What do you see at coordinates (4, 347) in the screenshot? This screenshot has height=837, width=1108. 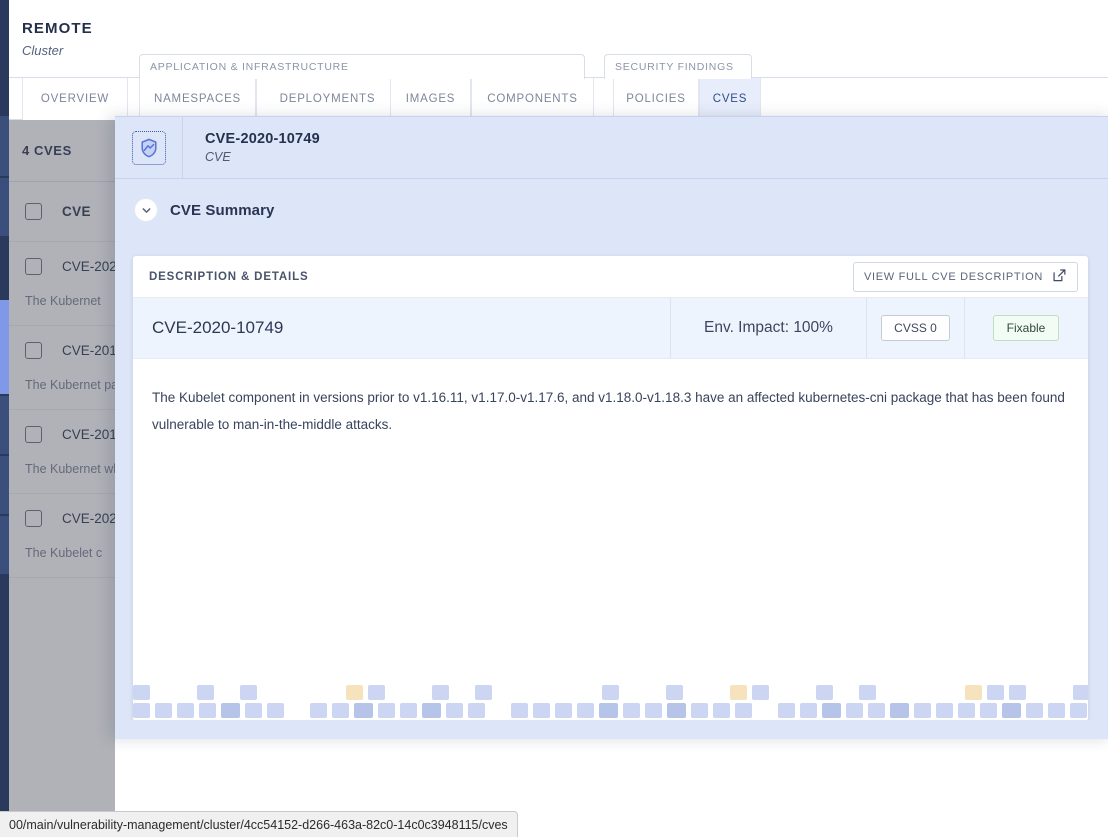 I see `nav-rail-active-segment` at bounding box center [4, 347].